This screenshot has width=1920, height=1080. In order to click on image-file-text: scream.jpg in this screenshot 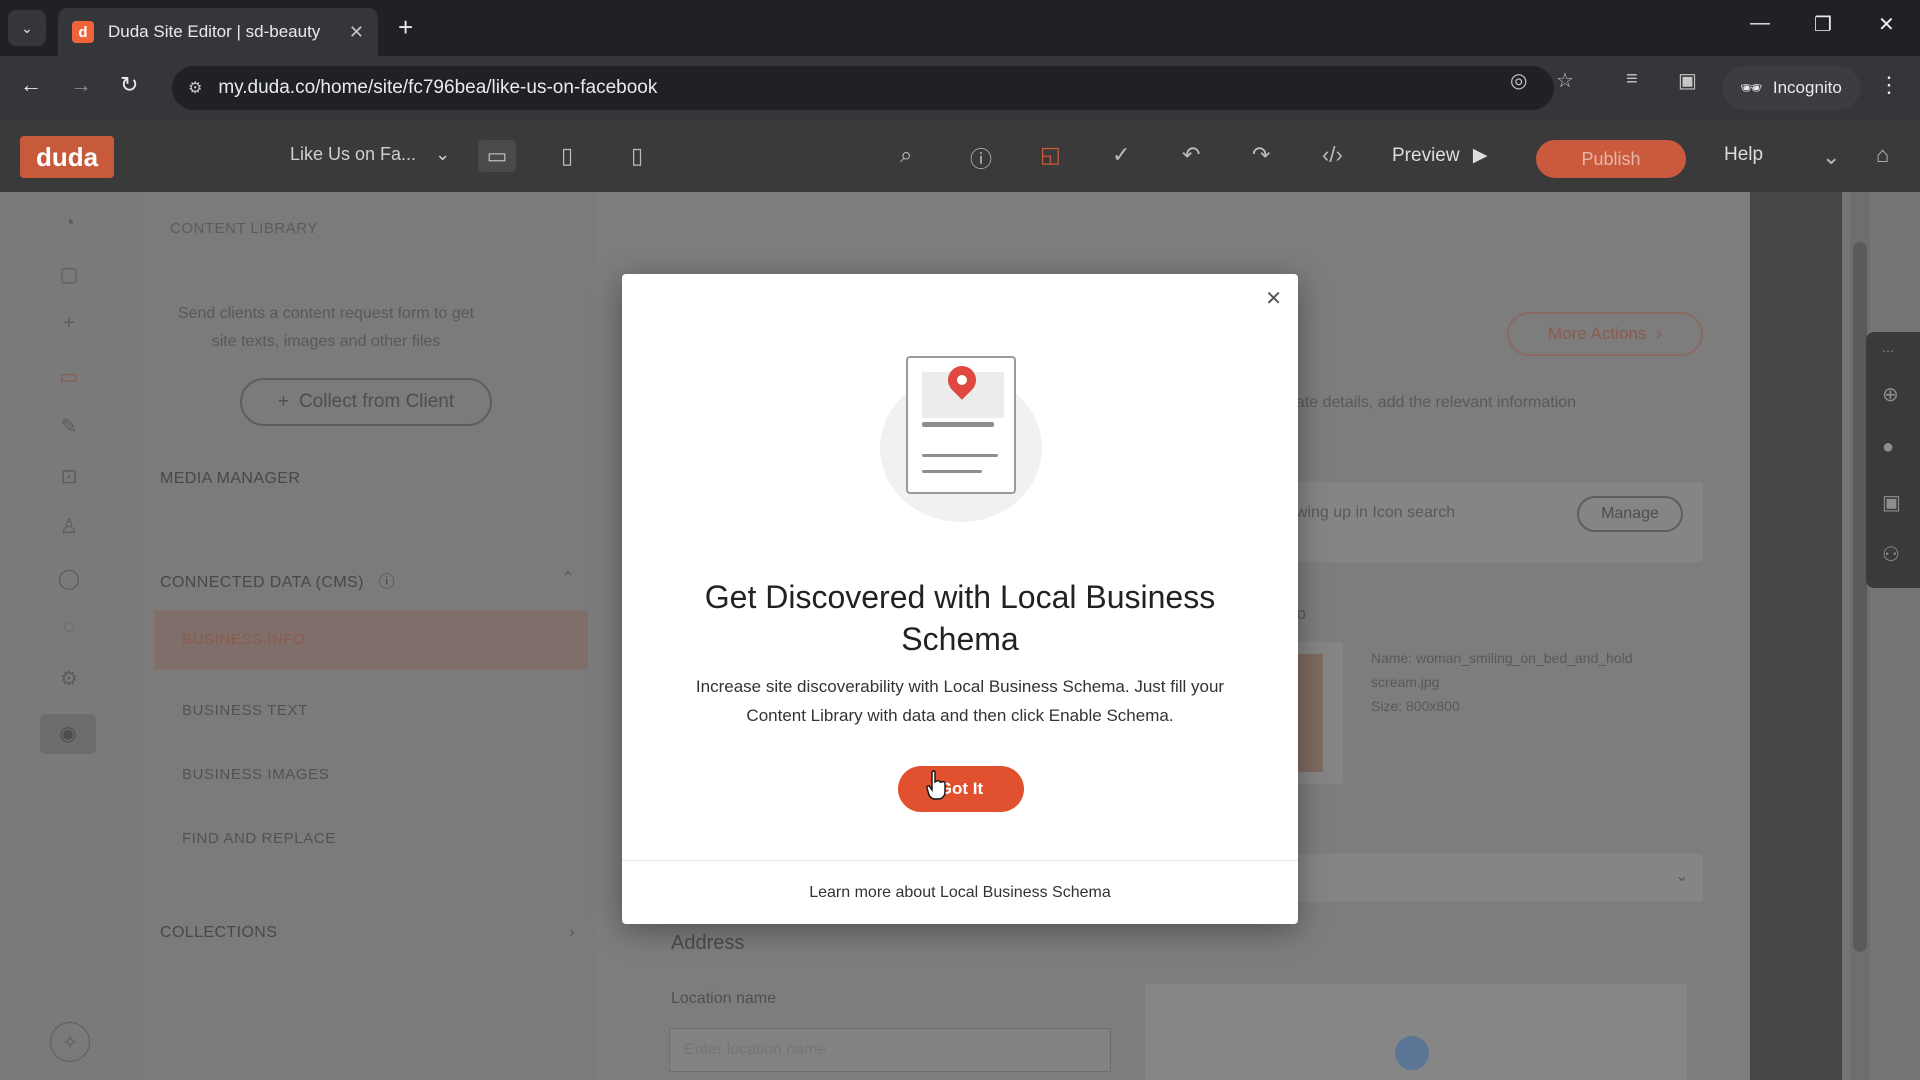, I will do `click(1405, 682)`.